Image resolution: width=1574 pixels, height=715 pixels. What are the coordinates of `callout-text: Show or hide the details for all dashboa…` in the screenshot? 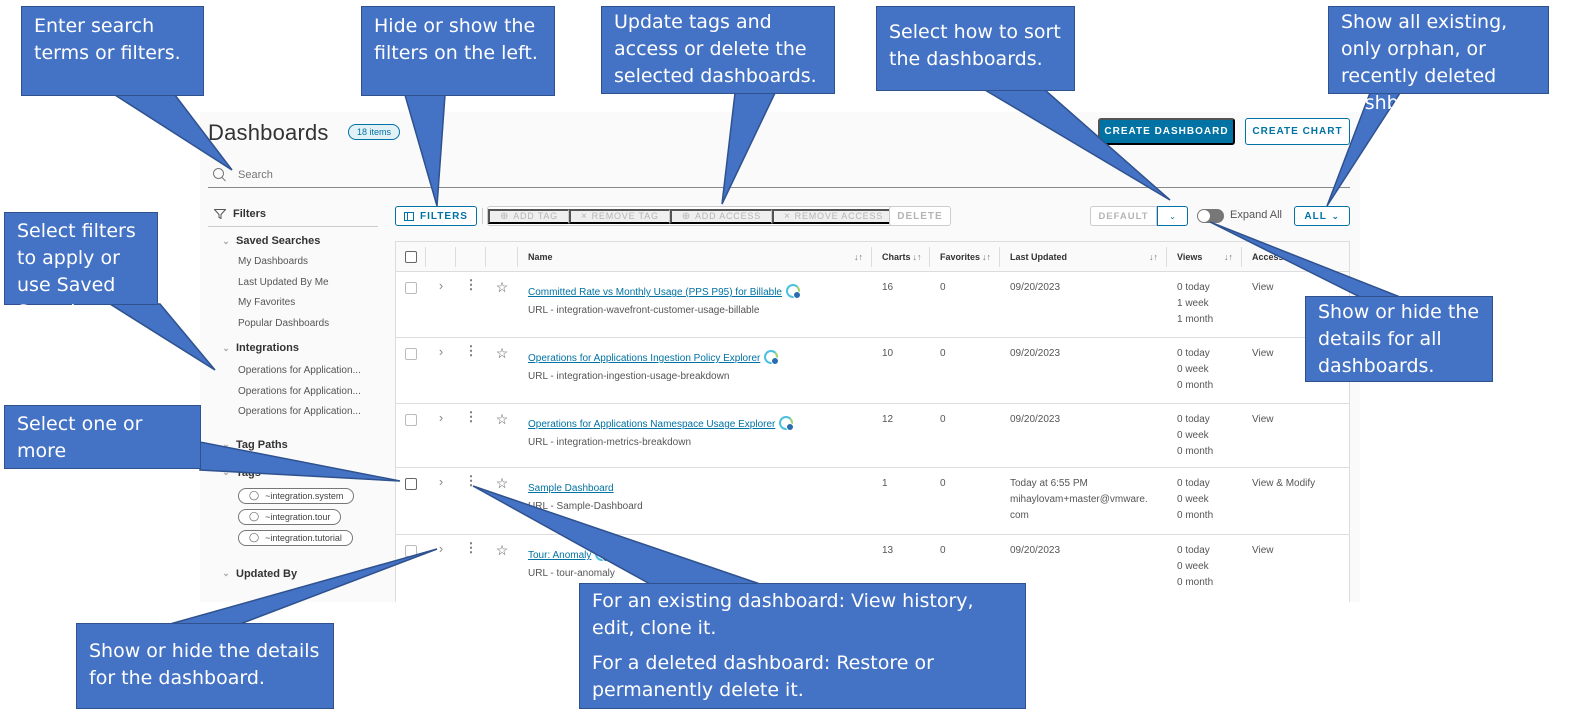 It's located at (1399, 339).